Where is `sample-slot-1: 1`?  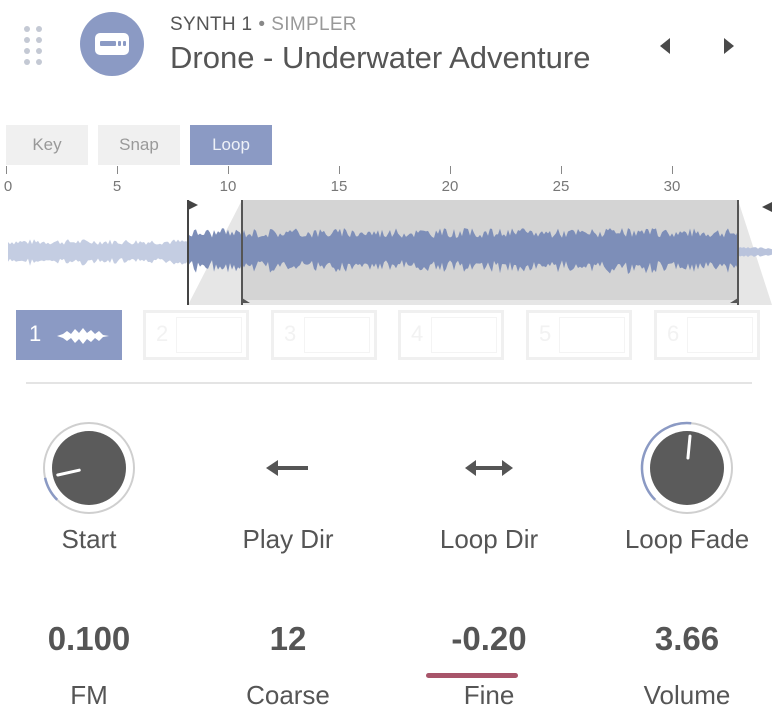
sample-slot-1: 1 is located at coordinates (69, 335).